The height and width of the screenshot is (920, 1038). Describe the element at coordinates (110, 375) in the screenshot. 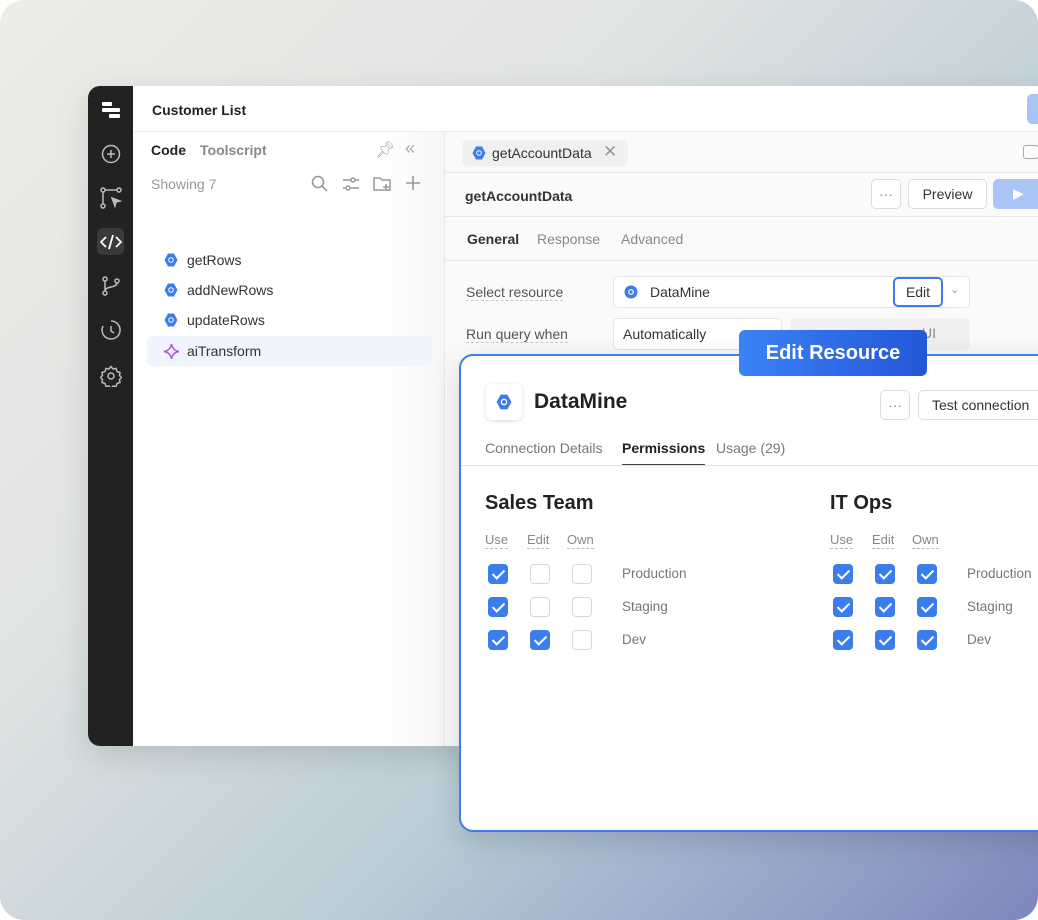

I see `gear-icon` at that location.